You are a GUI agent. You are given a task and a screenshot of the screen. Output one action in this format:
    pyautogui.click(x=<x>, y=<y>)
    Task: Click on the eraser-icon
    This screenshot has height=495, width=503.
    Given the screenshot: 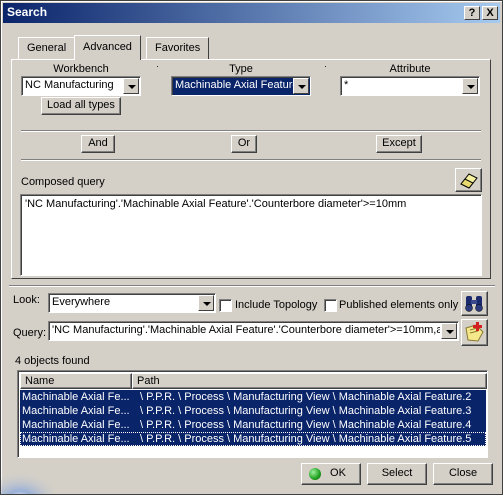 What is the action you would take?
    pyautogui.click(x=469, y=181)
    